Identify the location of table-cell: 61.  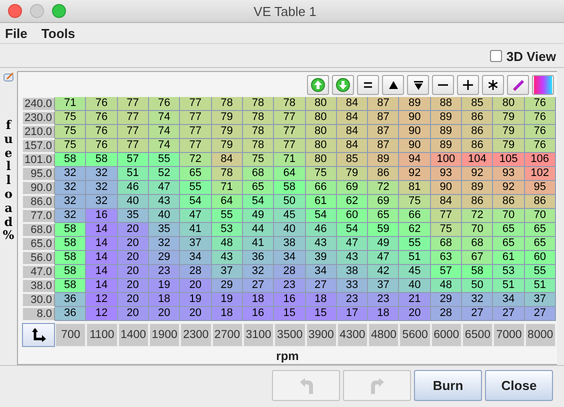
(509, 258).